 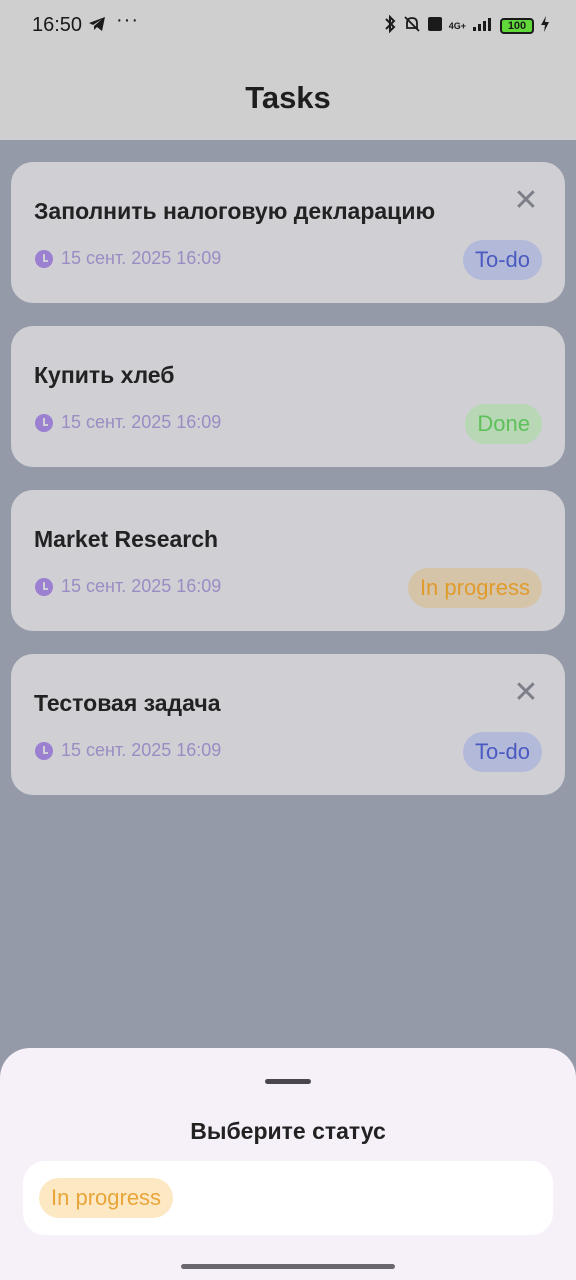 I want to click on volte-icon, so click(x=435, y=25).